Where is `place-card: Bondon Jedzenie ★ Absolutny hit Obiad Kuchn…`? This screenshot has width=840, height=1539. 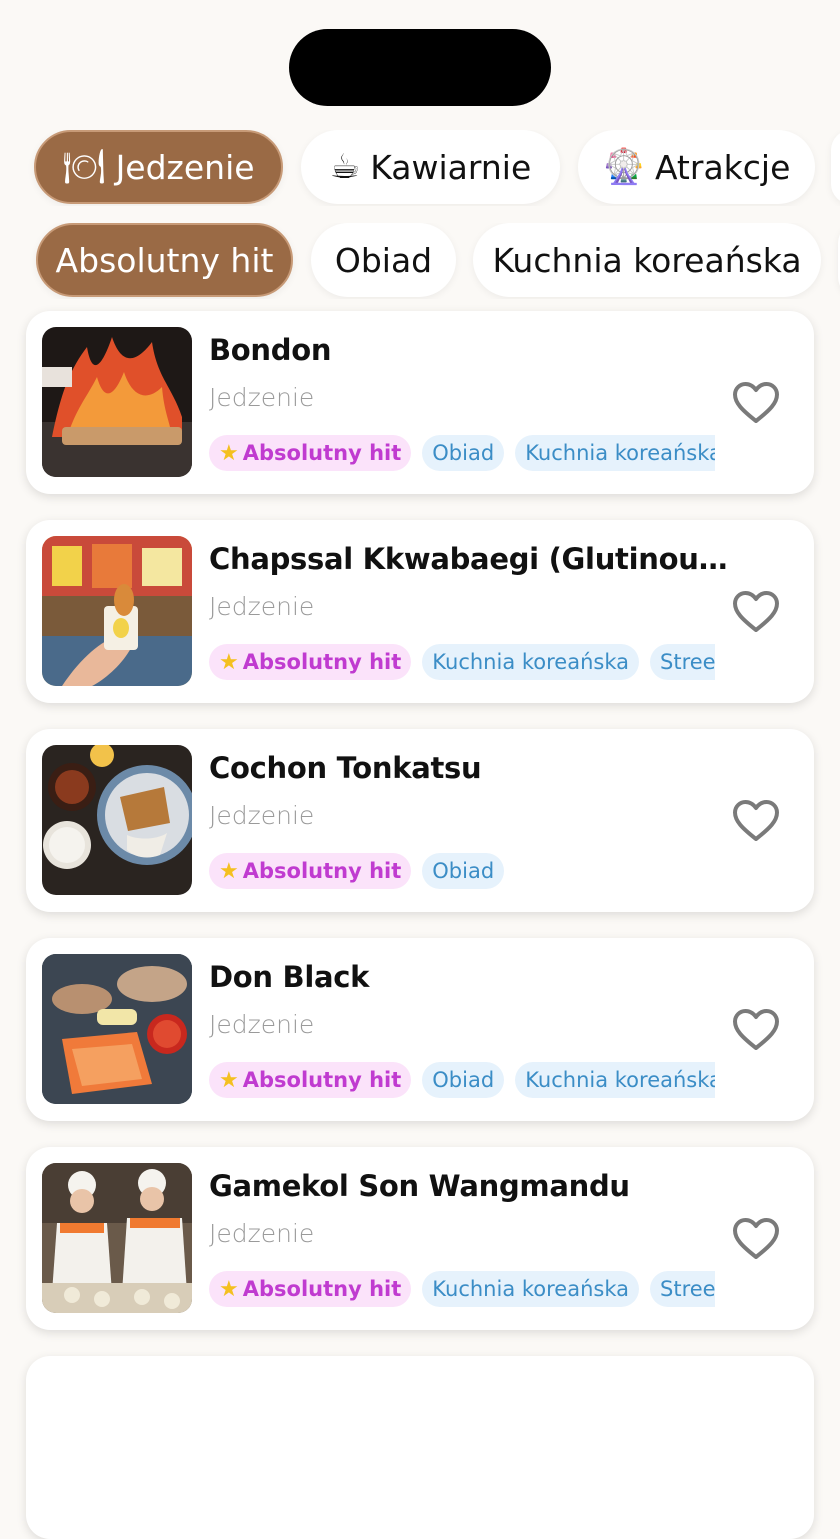
place-card: Bondon Jedzenie ★ Absolutny hit Obiad Kuchn… is located at coordinates (420, 402).